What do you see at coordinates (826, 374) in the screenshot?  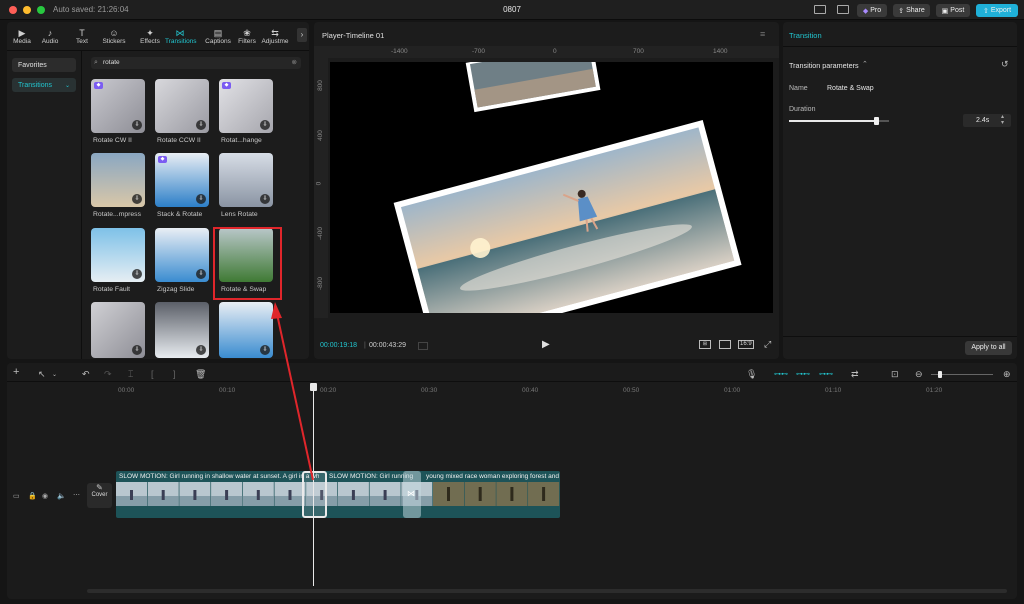 I see `snap-icon: ⊶⊷` at bounding box center [826, 374].